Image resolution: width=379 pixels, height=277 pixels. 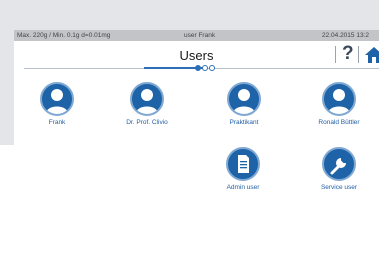 What do you see at coordinates (345, 35) in the screenshot?
I see `date-time: 22.04.2015 13:2` at bounding box center [345, 35].